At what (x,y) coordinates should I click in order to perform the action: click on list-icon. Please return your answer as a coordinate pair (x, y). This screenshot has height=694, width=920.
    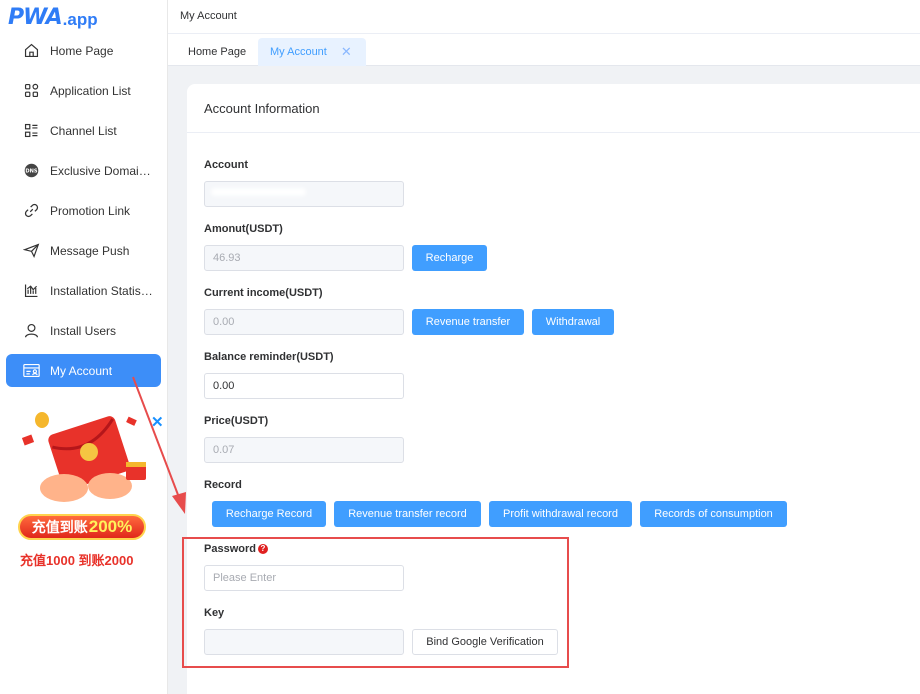
    Looking at the image, I should click on (31, 131).